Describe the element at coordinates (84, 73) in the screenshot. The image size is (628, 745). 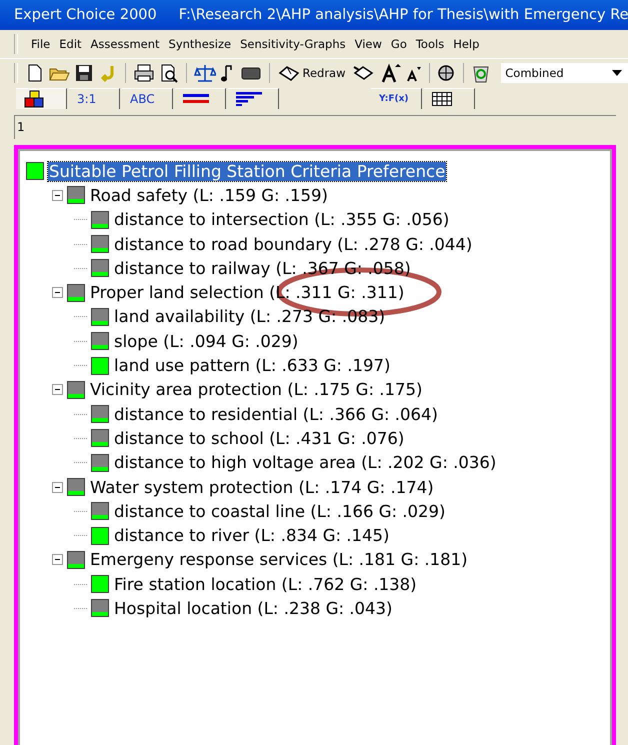
I see `save-icon` at that location.